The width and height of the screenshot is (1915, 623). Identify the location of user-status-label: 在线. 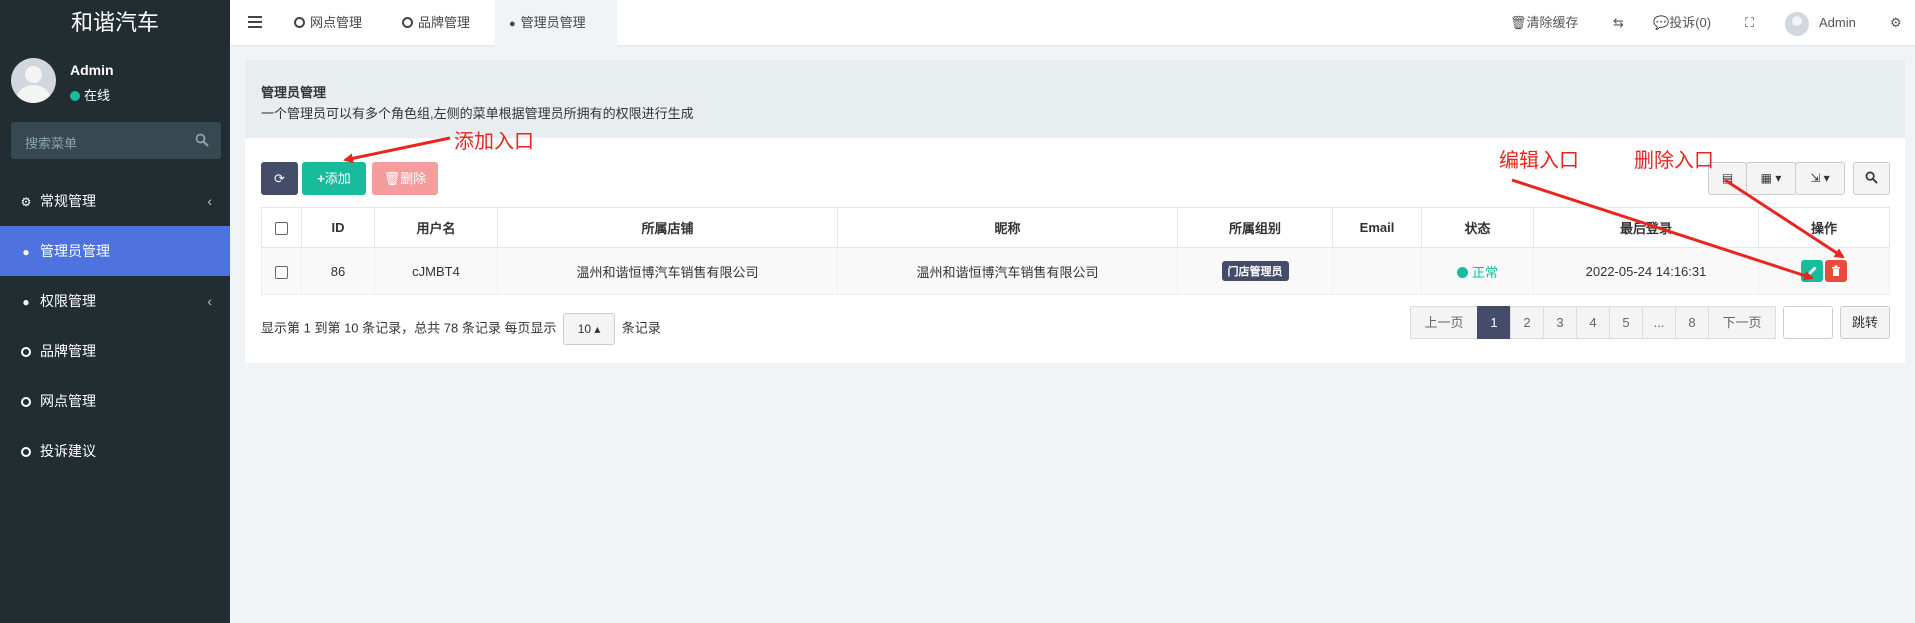
(97, 95).